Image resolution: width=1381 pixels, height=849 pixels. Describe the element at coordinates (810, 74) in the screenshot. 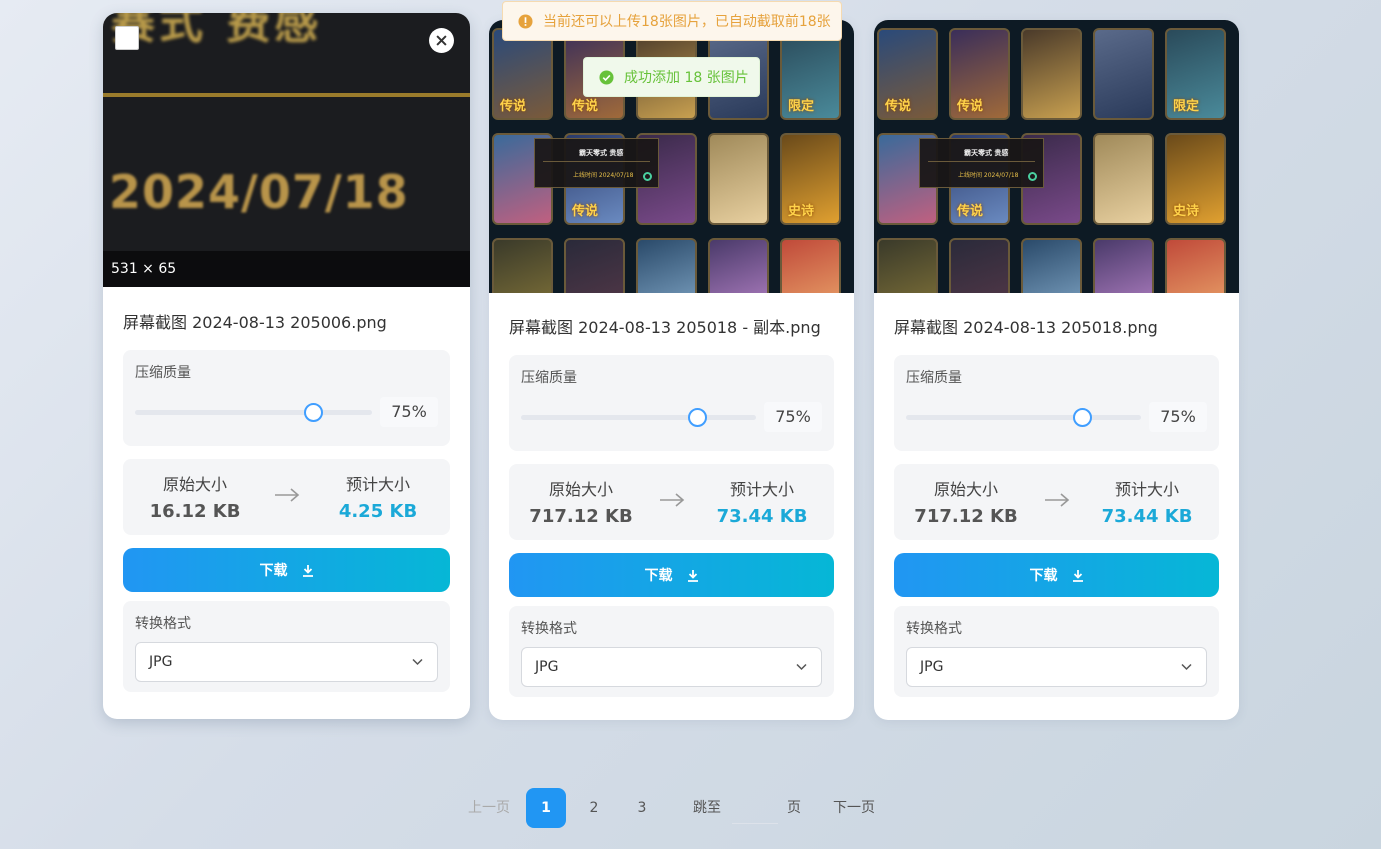

I see `thumbnail-tile: 限定` at that location.